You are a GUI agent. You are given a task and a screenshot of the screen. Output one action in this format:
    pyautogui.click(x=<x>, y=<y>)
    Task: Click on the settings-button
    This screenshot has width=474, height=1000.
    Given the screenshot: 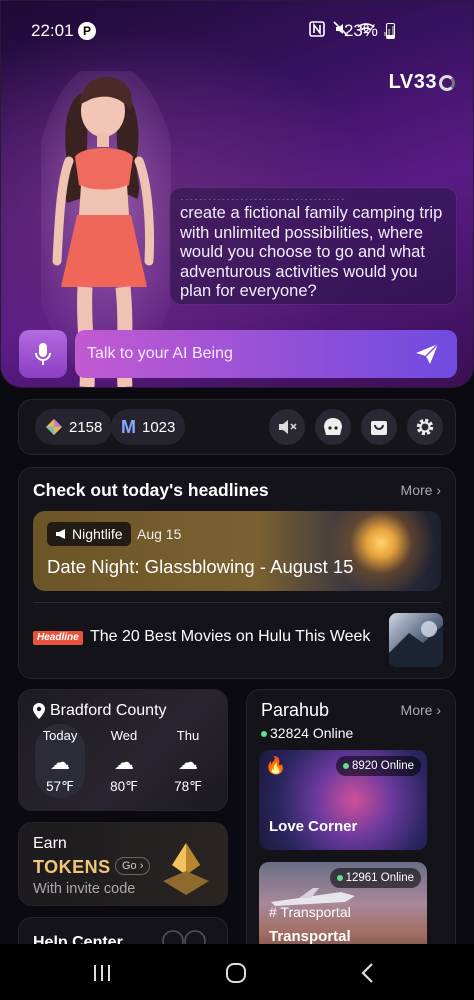 What is the action you would take?
    pyautogui.click(x=425, y=427)
    